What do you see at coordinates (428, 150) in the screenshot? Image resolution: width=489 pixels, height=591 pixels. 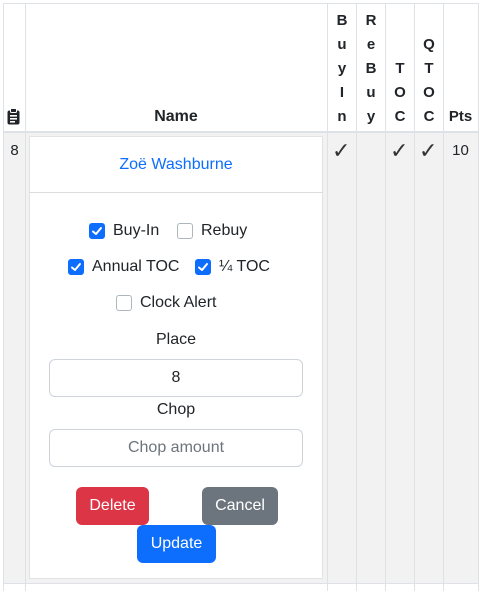 I see `qtoc-check-icon: ✓` at bounding box center [428, 150].